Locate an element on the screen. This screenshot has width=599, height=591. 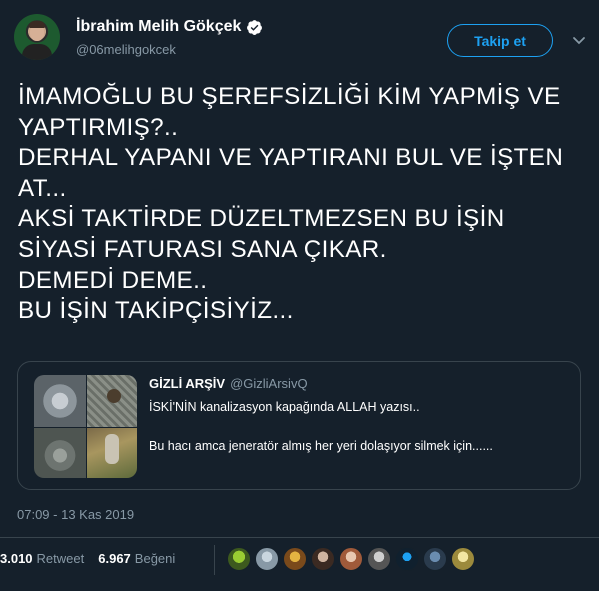
stats-divider is located at coordinates (214, 560).